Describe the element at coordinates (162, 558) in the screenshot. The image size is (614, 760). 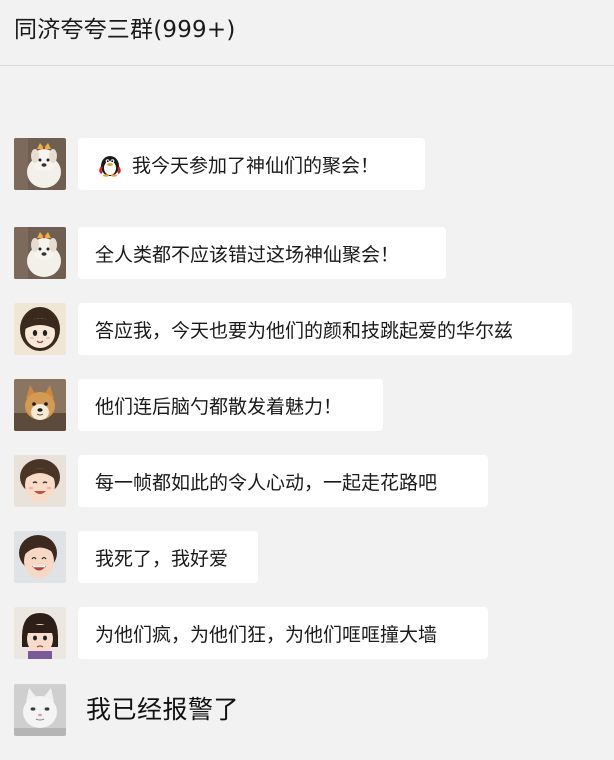
I see `message-text: 我死了，我好爱` at that location.